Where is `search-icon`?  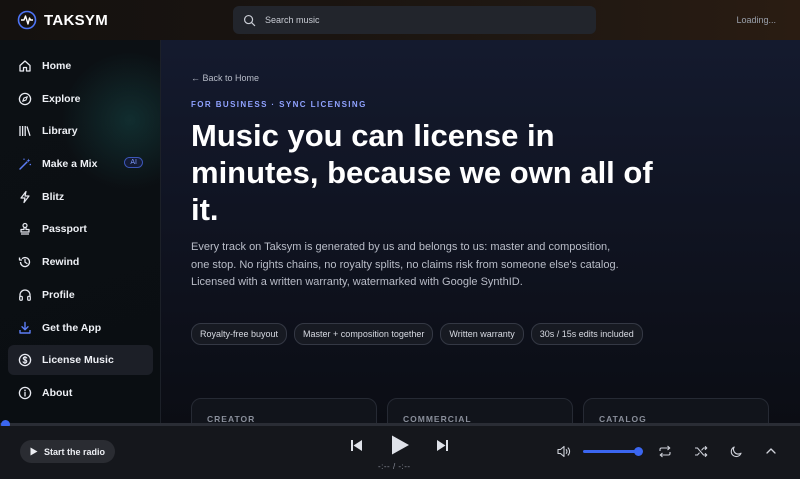 search-icon is located at coordinates (249, 20).